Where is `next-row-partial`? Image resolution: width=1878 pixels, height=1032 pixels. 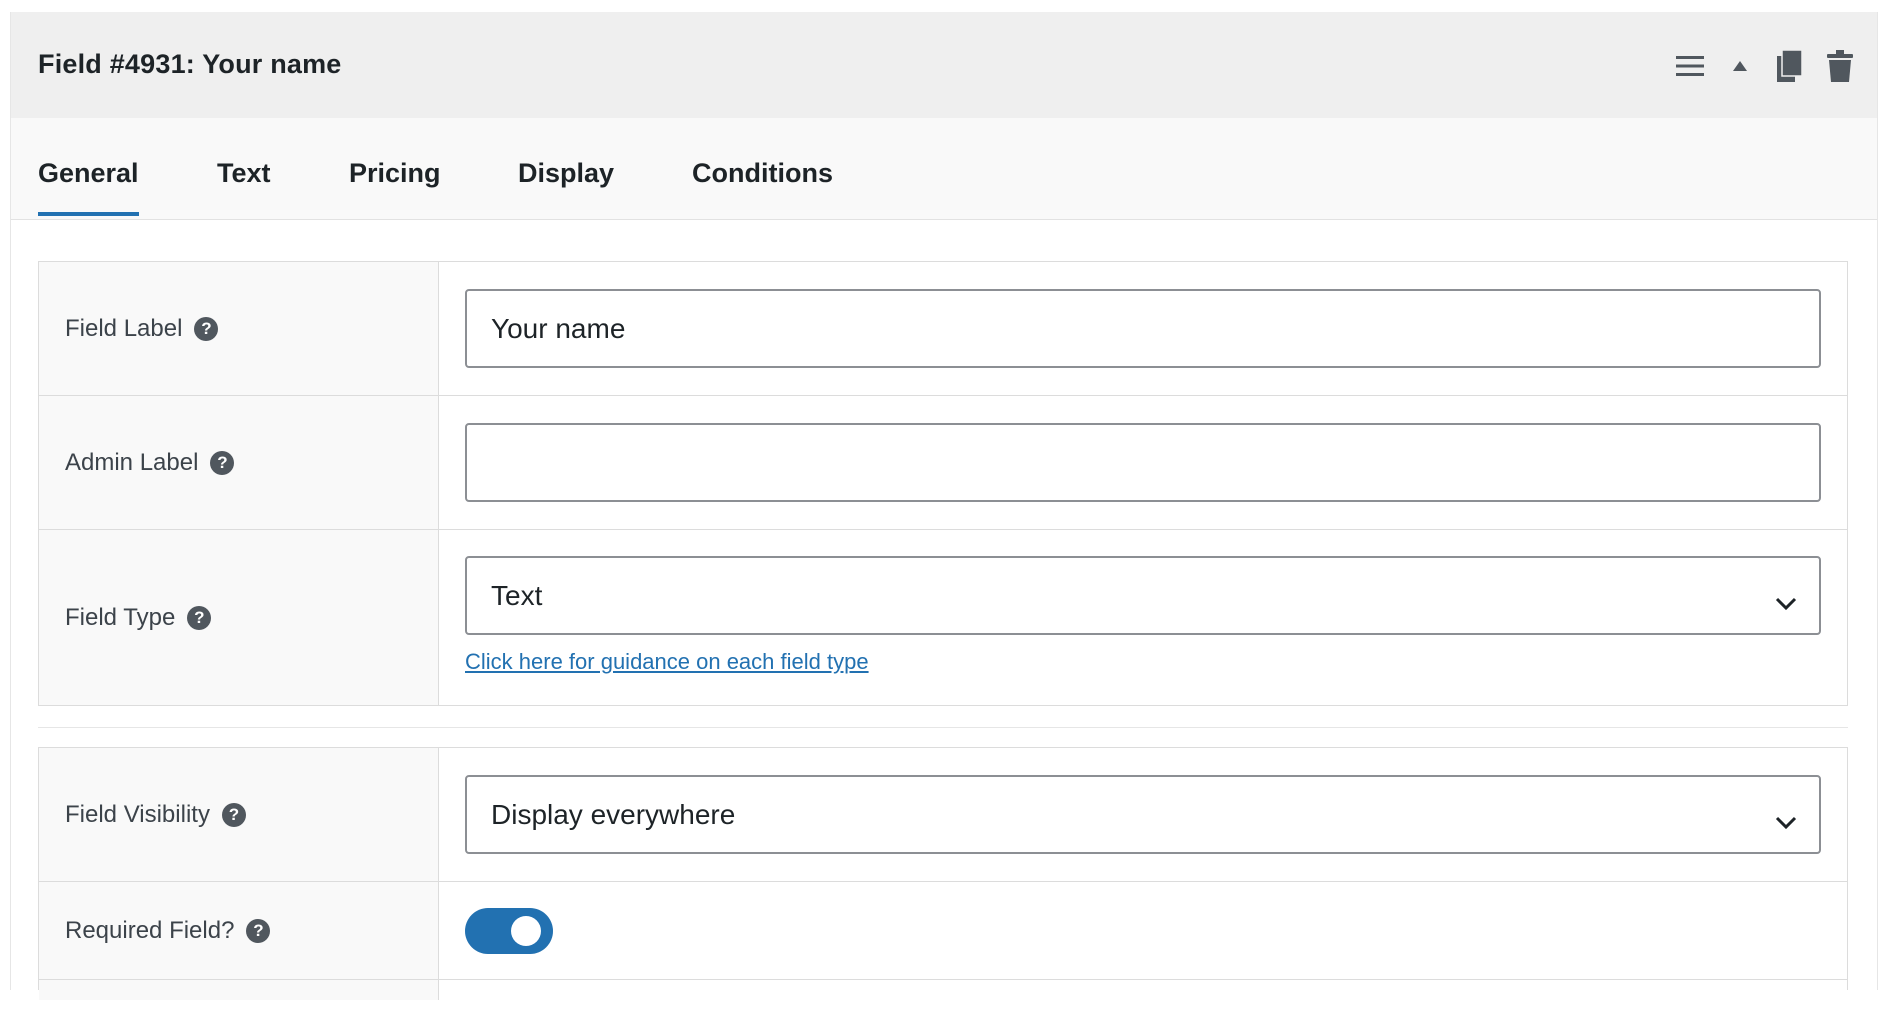 next-row-partial is located at coordinates (943, 990).